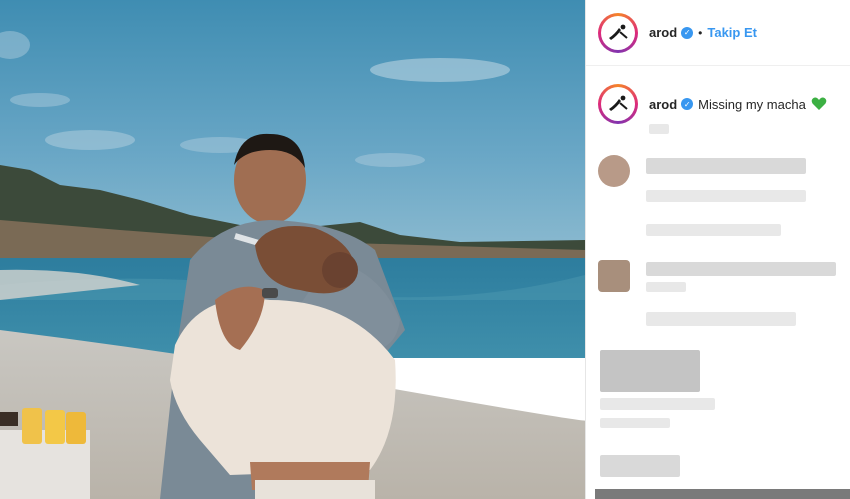  I want to click on author-username: arod, so click(663, 32).